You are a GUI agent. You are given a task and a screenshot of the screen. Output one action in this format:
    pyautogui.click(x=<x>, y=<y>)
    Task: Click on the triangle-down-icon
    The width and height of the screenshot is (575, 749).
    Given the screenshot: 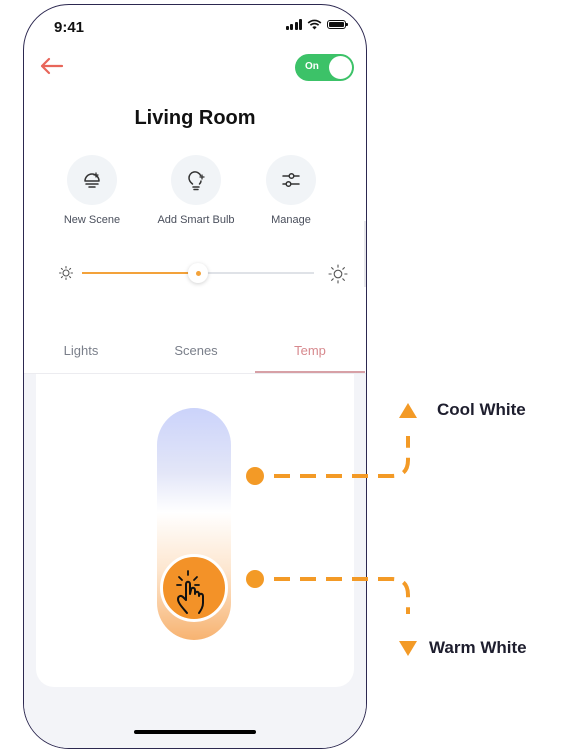 What is the action you would take?
    pyautogui.click(x=408, y=648)
    